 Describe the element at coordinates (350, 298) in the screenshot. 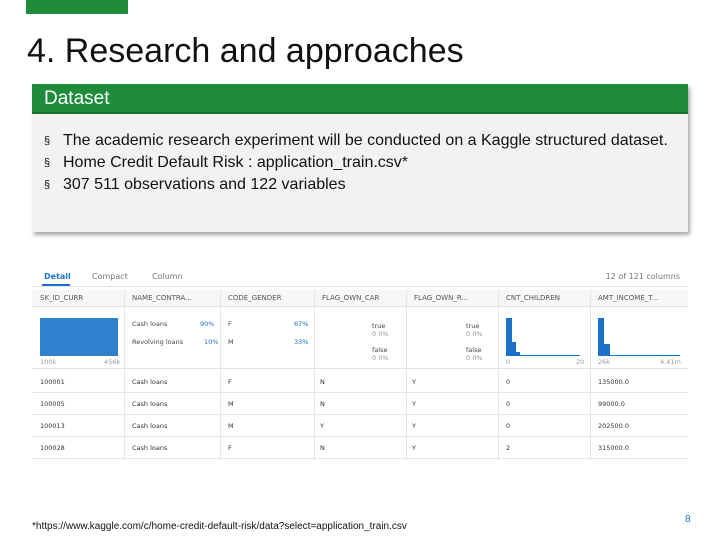

I see `column-header: FLAG_OWN_CAR` at that location.